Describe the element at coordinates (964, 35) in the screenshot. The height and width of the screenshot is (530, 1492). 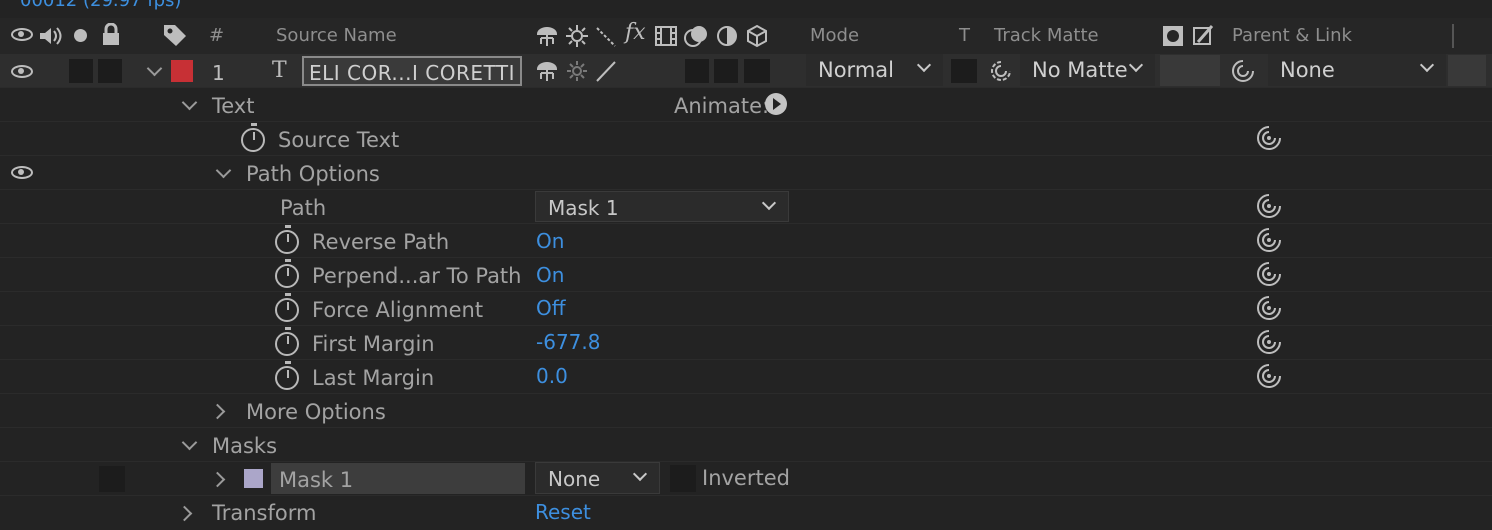
I see `t-column-header: T` at that location.